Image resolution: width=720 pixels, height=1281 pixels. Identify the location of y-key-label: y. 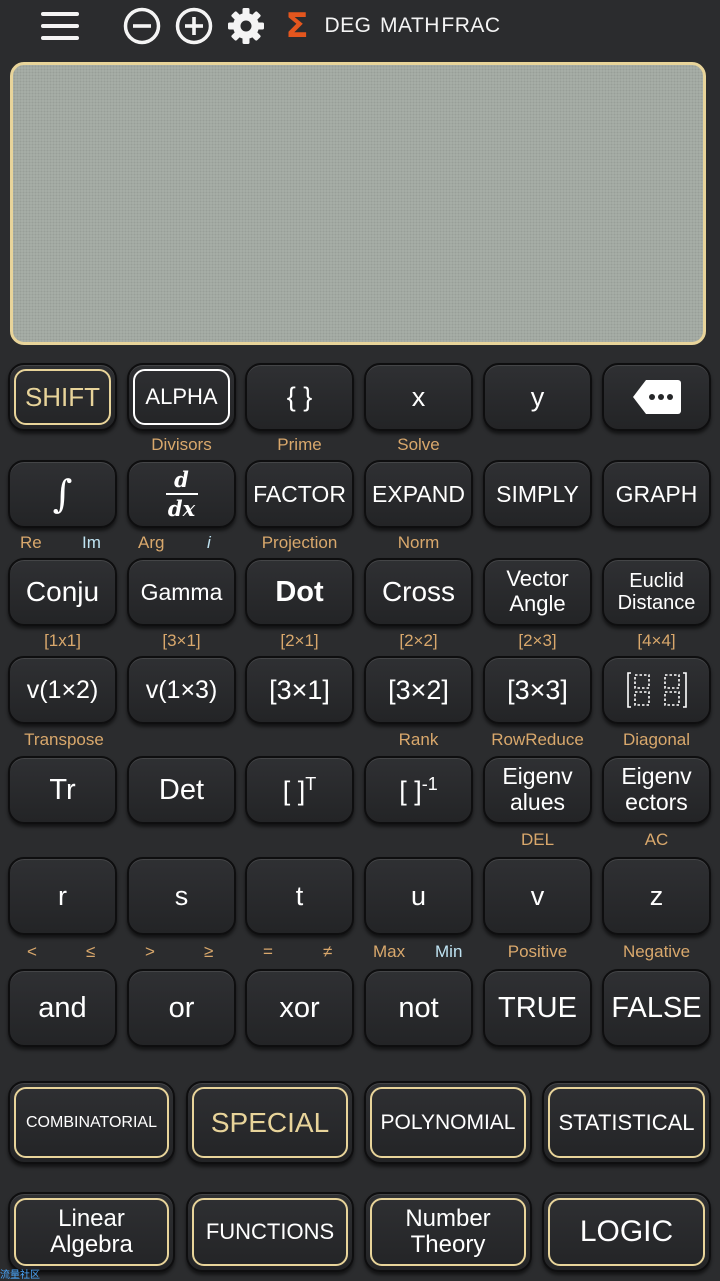
(537, 396).